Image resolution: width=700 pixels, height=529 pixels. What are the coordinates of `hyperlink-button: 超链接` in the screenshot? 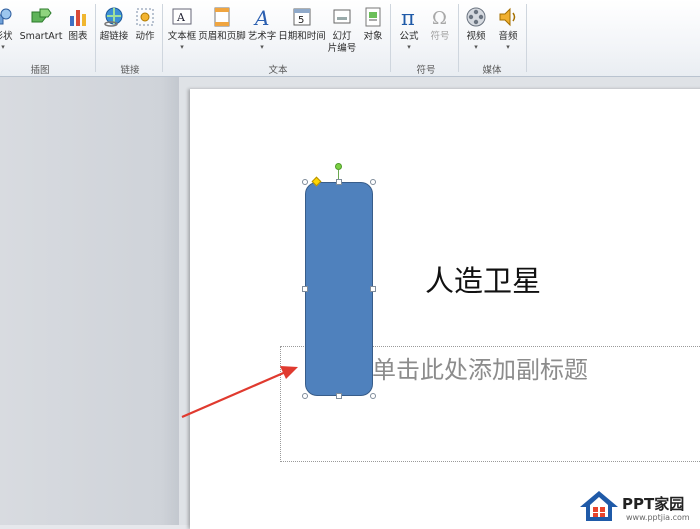 It's located at (114, 24).